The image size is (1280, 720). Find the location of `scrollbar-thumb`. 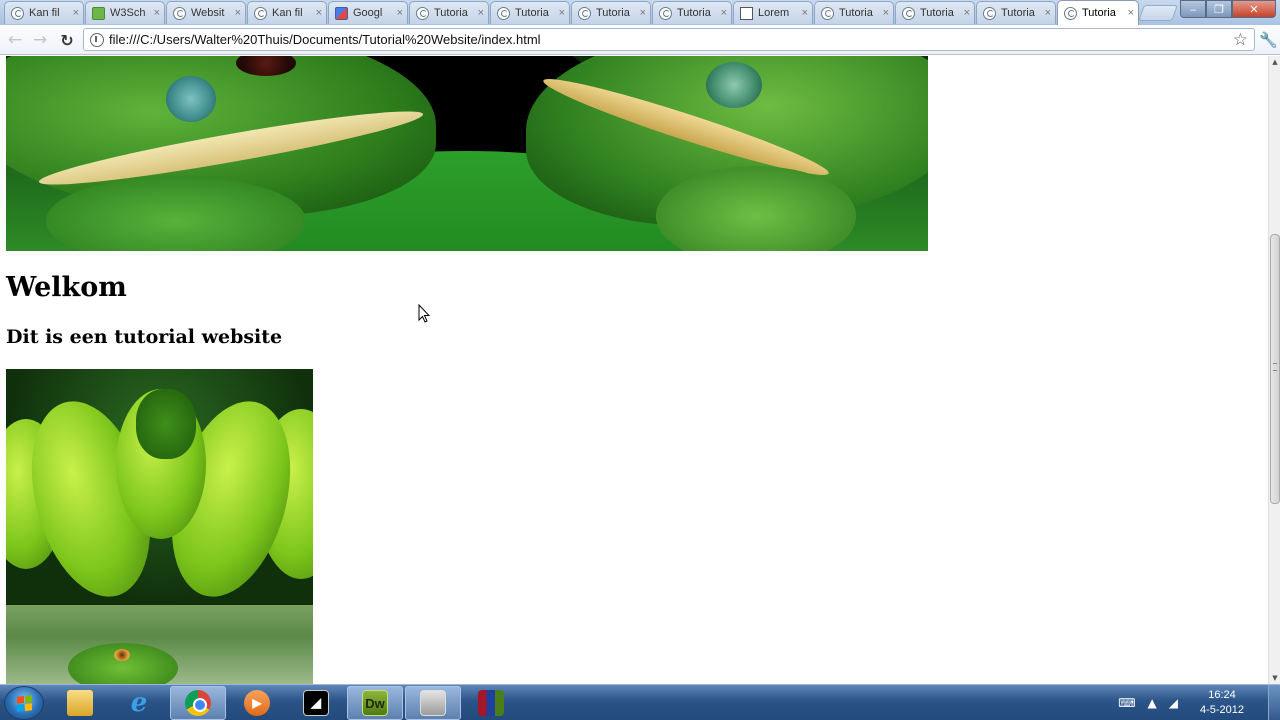

scrollbar-thumb is located at coordinates (1275, 369).